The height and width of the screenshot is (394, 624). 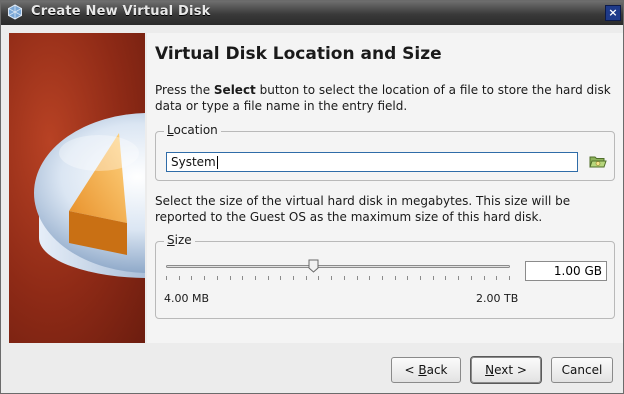 What do you see at coordinates (422, 370) in the screenshot?
I see `back-button-mnemonic: B` at bounding box center [422, 370].